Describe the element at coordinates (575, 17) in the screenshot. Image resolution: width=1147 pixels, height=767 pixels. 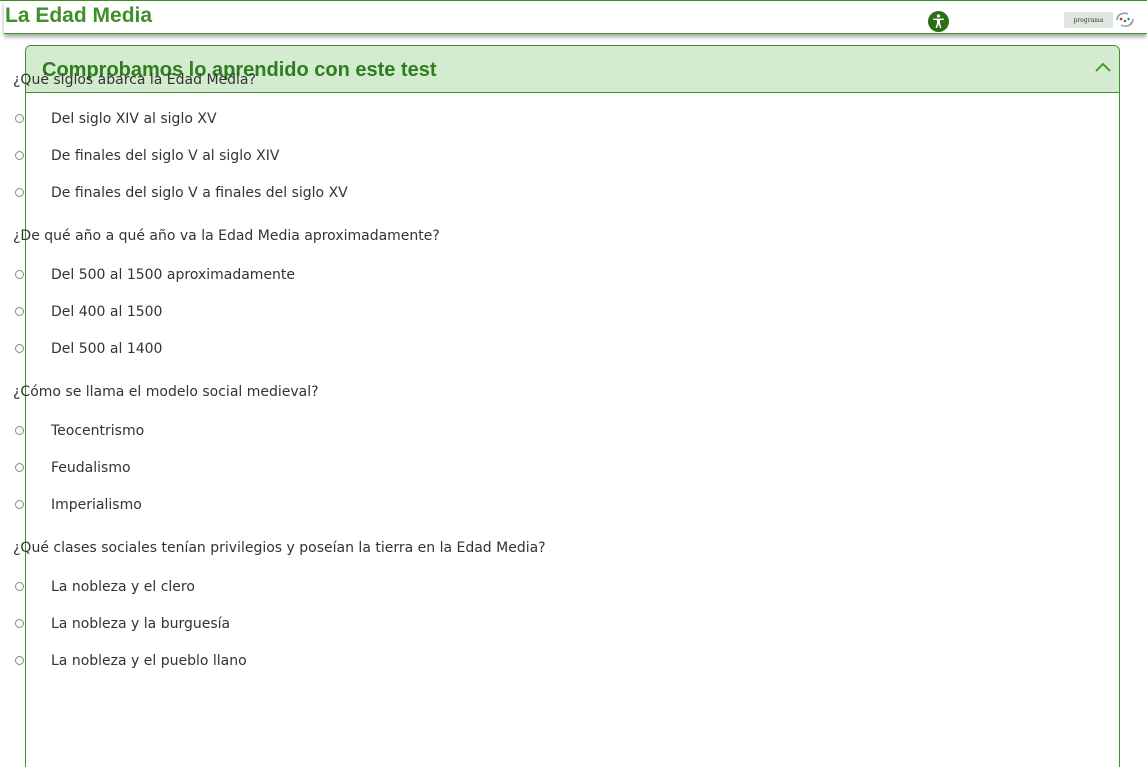
I see `site-header: La Edad Media programa` at that location.